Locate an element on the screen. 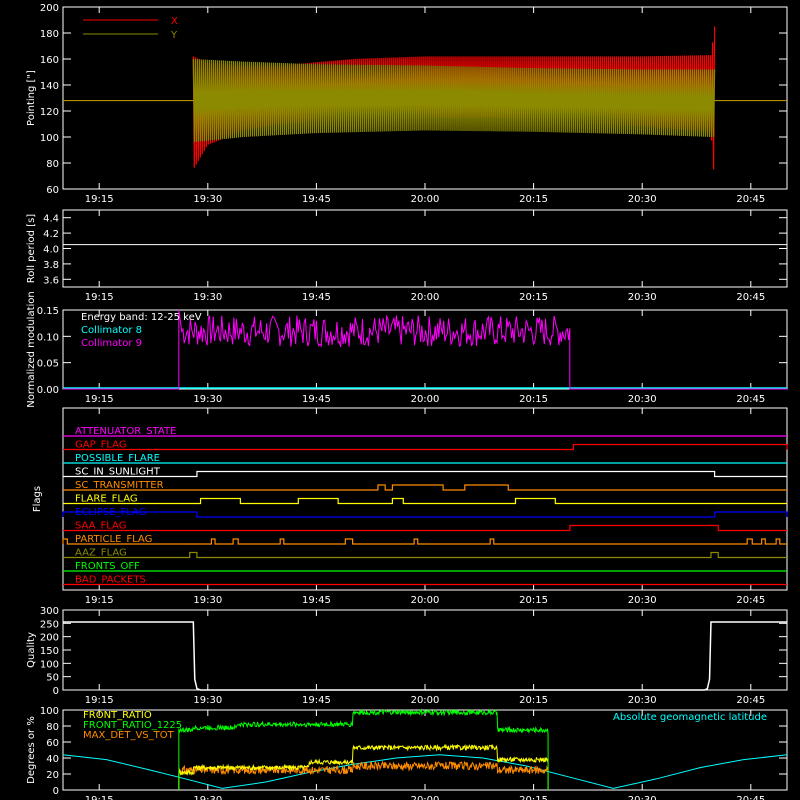 The height and width of the screenshot is (800, 800). pointing-y-tick-label: 140 is located at coordinates (49, 86).